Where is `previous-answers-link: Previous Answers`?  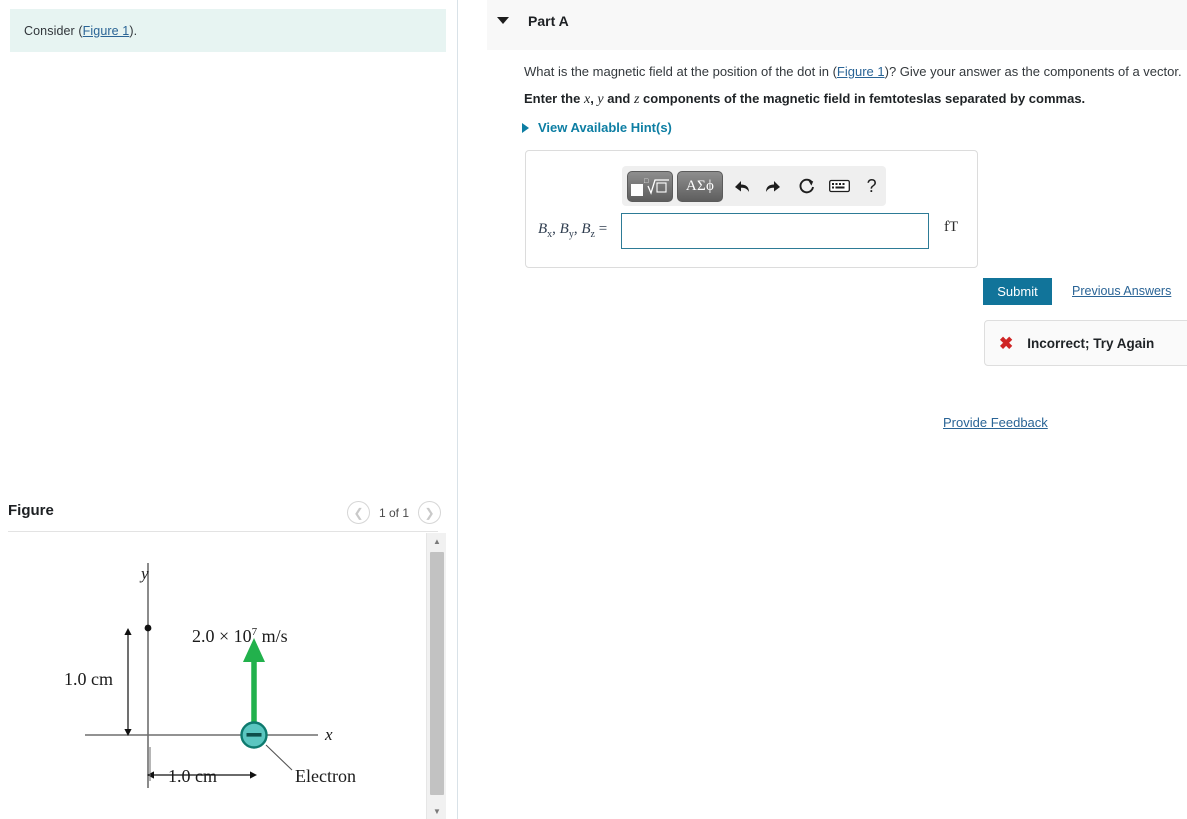 previous-answers-link: Previous Answers is located at coordinates (1121, 291).